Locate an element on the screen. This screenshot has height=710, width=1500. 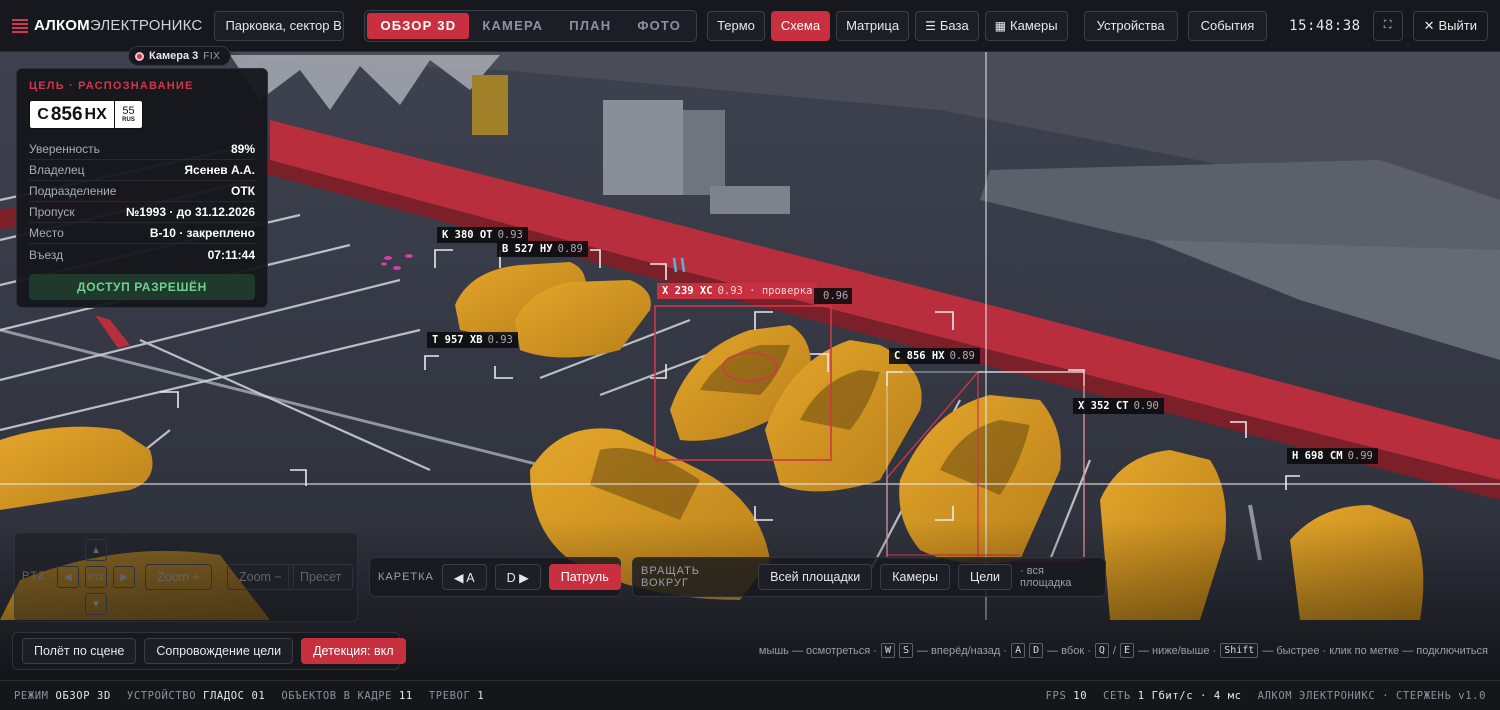
orbit-targets-button: Цели is located at coordinates (985, 577).